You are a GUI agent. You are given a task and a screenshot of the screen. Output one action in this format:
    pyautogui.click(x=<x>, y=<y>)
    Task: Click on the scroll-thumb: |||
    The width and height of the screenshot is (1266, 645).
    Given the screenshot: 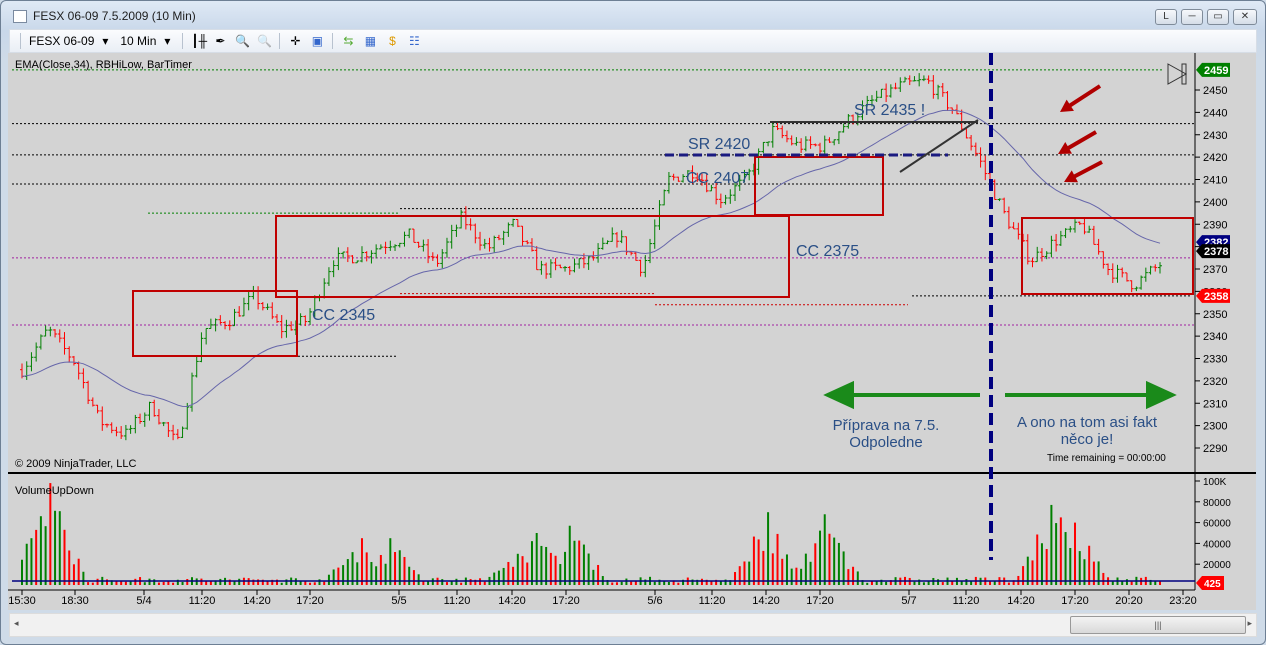 What is the action you would take?
    pyautogui.click(x=1158, y=625)
    